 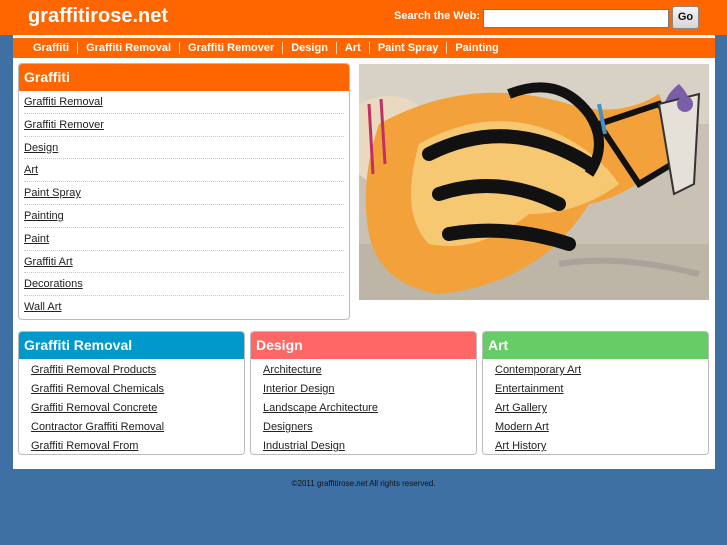 I want to click on list-item: Landscape Architecture, so click(x=369, y=408).